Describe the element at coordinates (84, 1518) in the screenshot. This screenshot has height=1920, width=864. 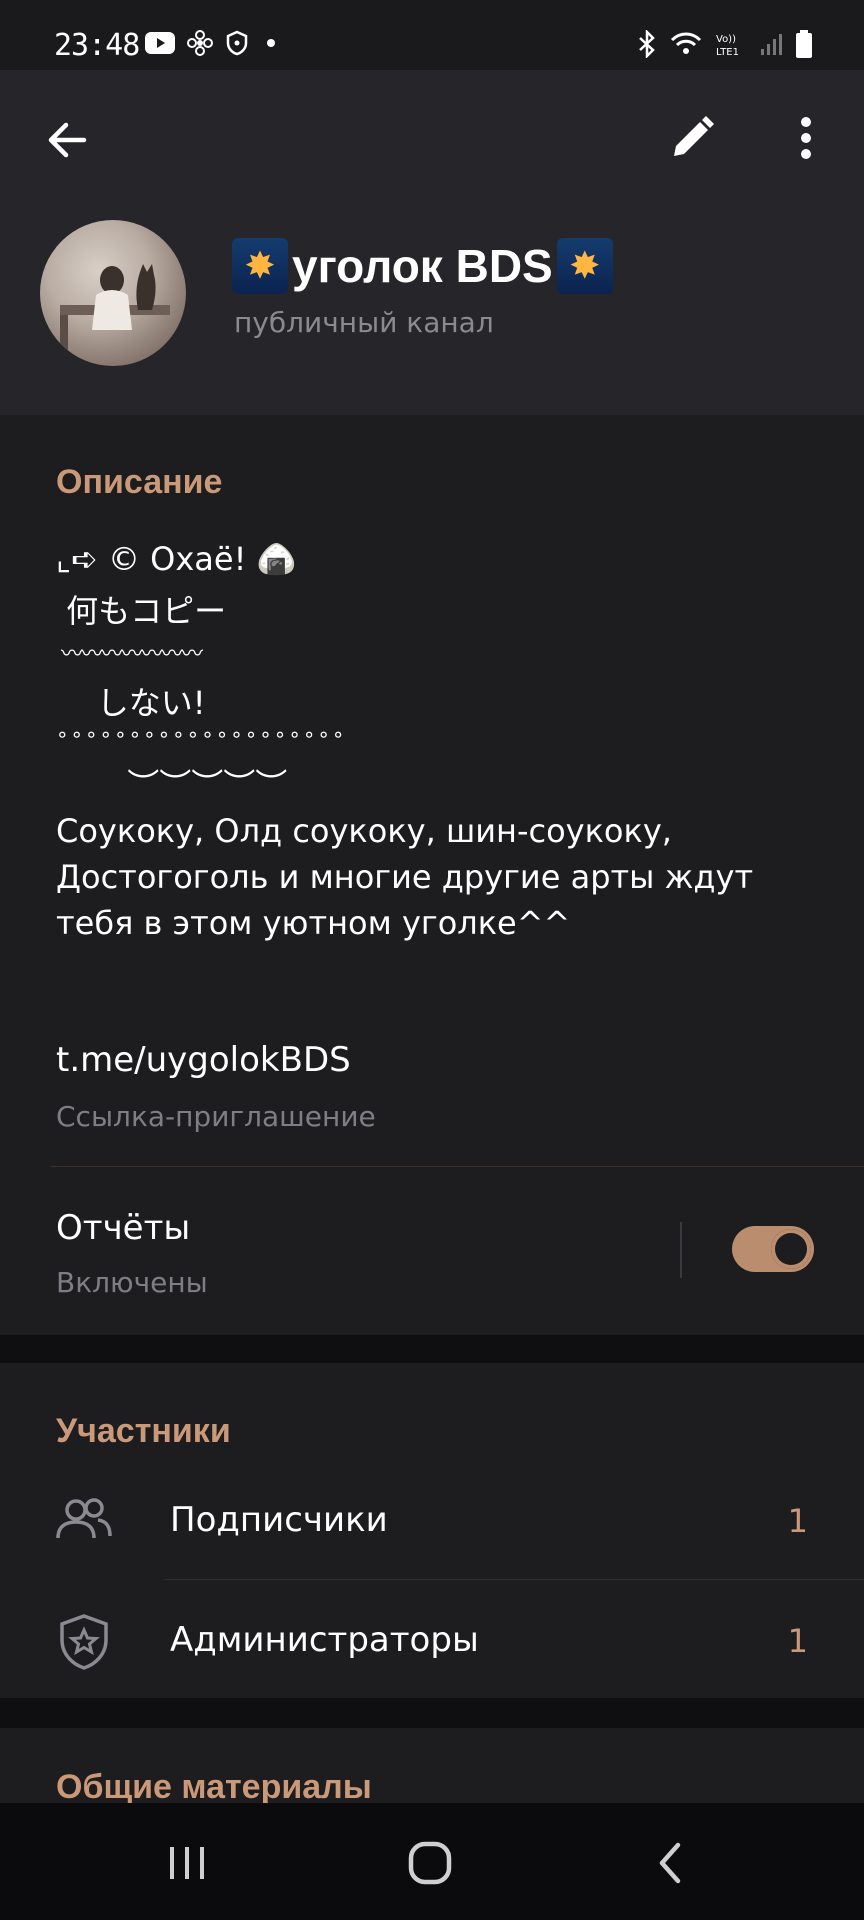
I see `people-icon` at that location.